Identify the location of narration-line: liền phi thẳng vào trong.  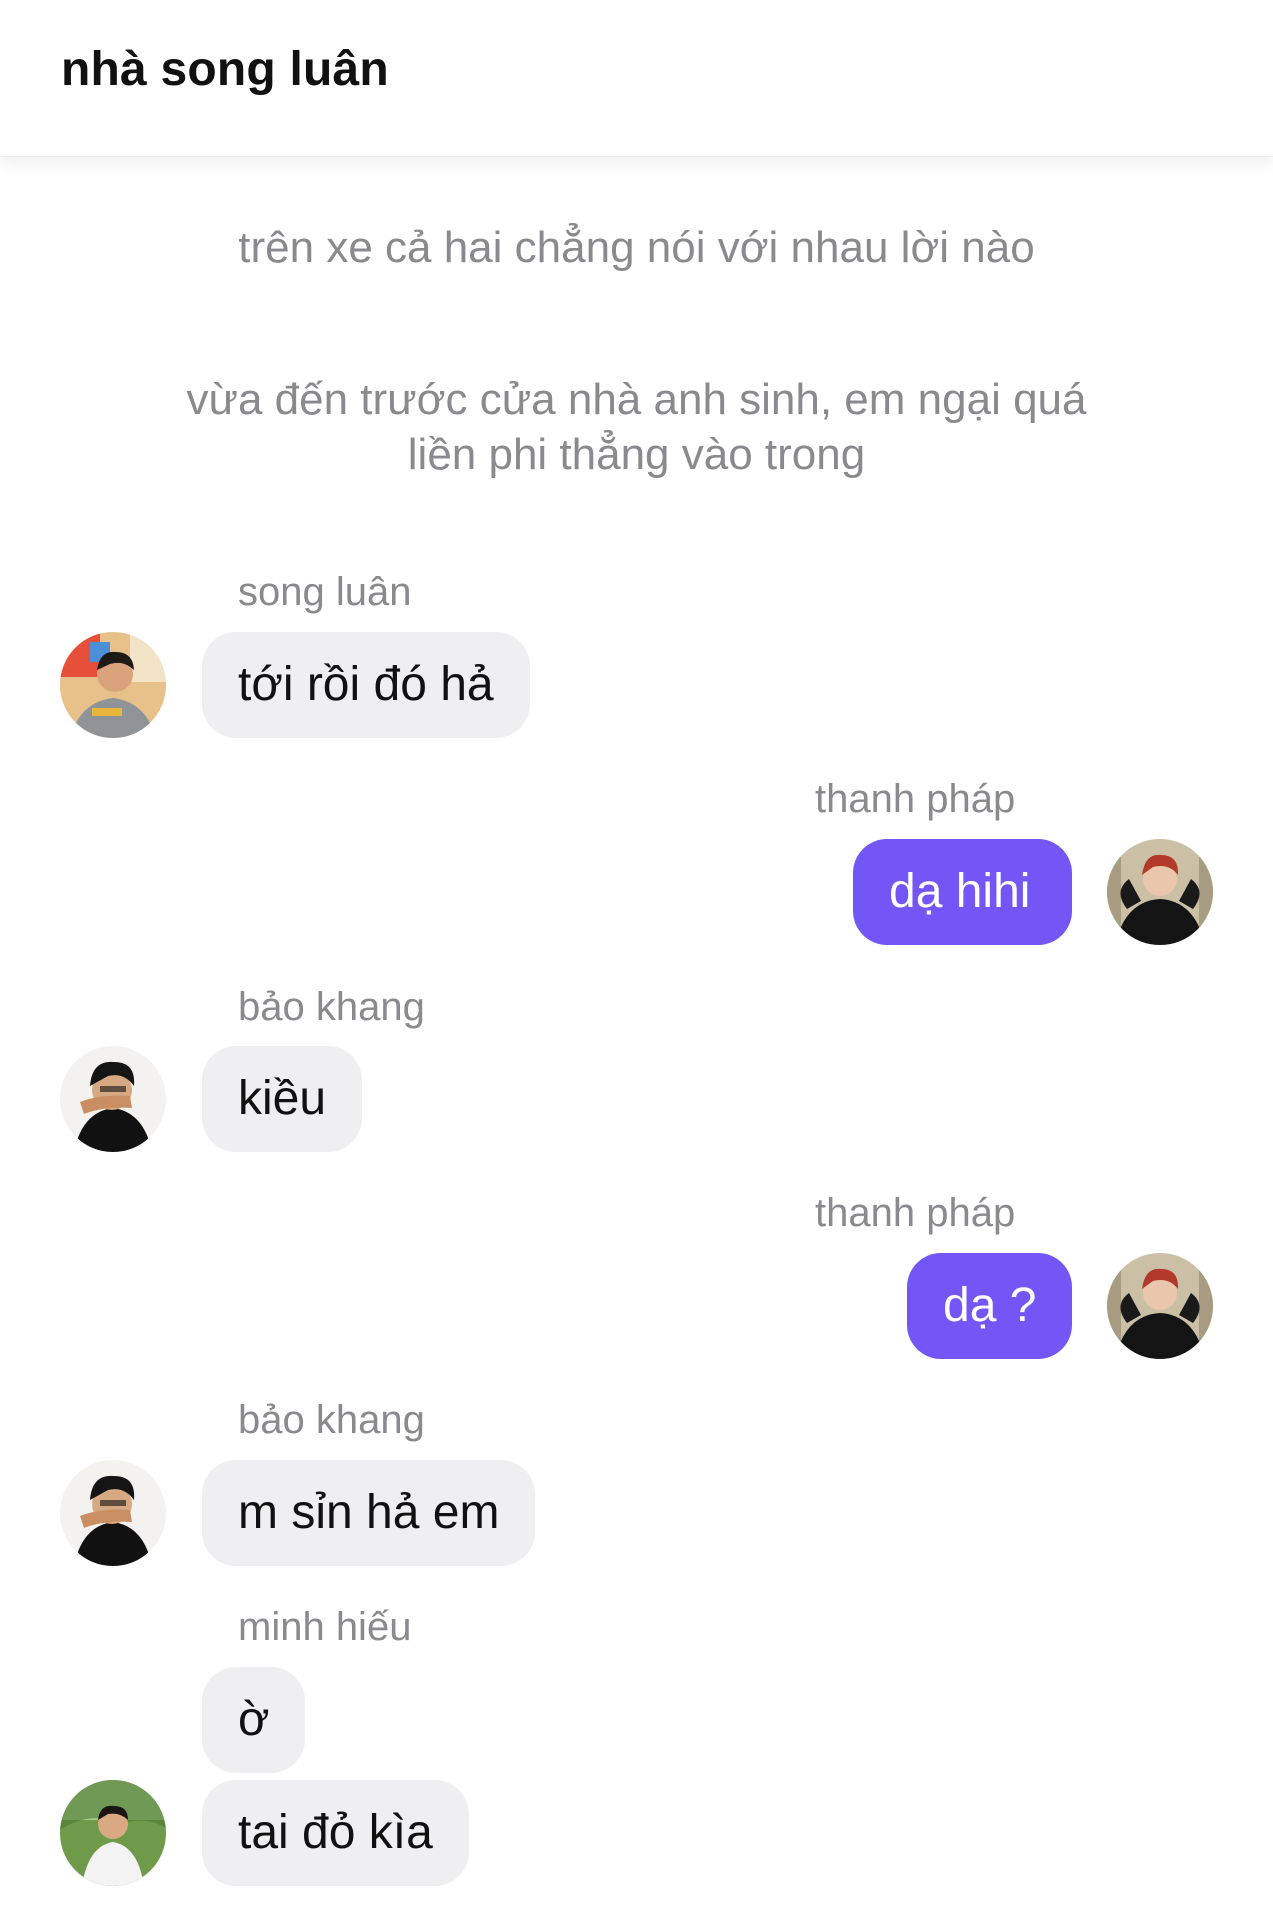
(636, 454).